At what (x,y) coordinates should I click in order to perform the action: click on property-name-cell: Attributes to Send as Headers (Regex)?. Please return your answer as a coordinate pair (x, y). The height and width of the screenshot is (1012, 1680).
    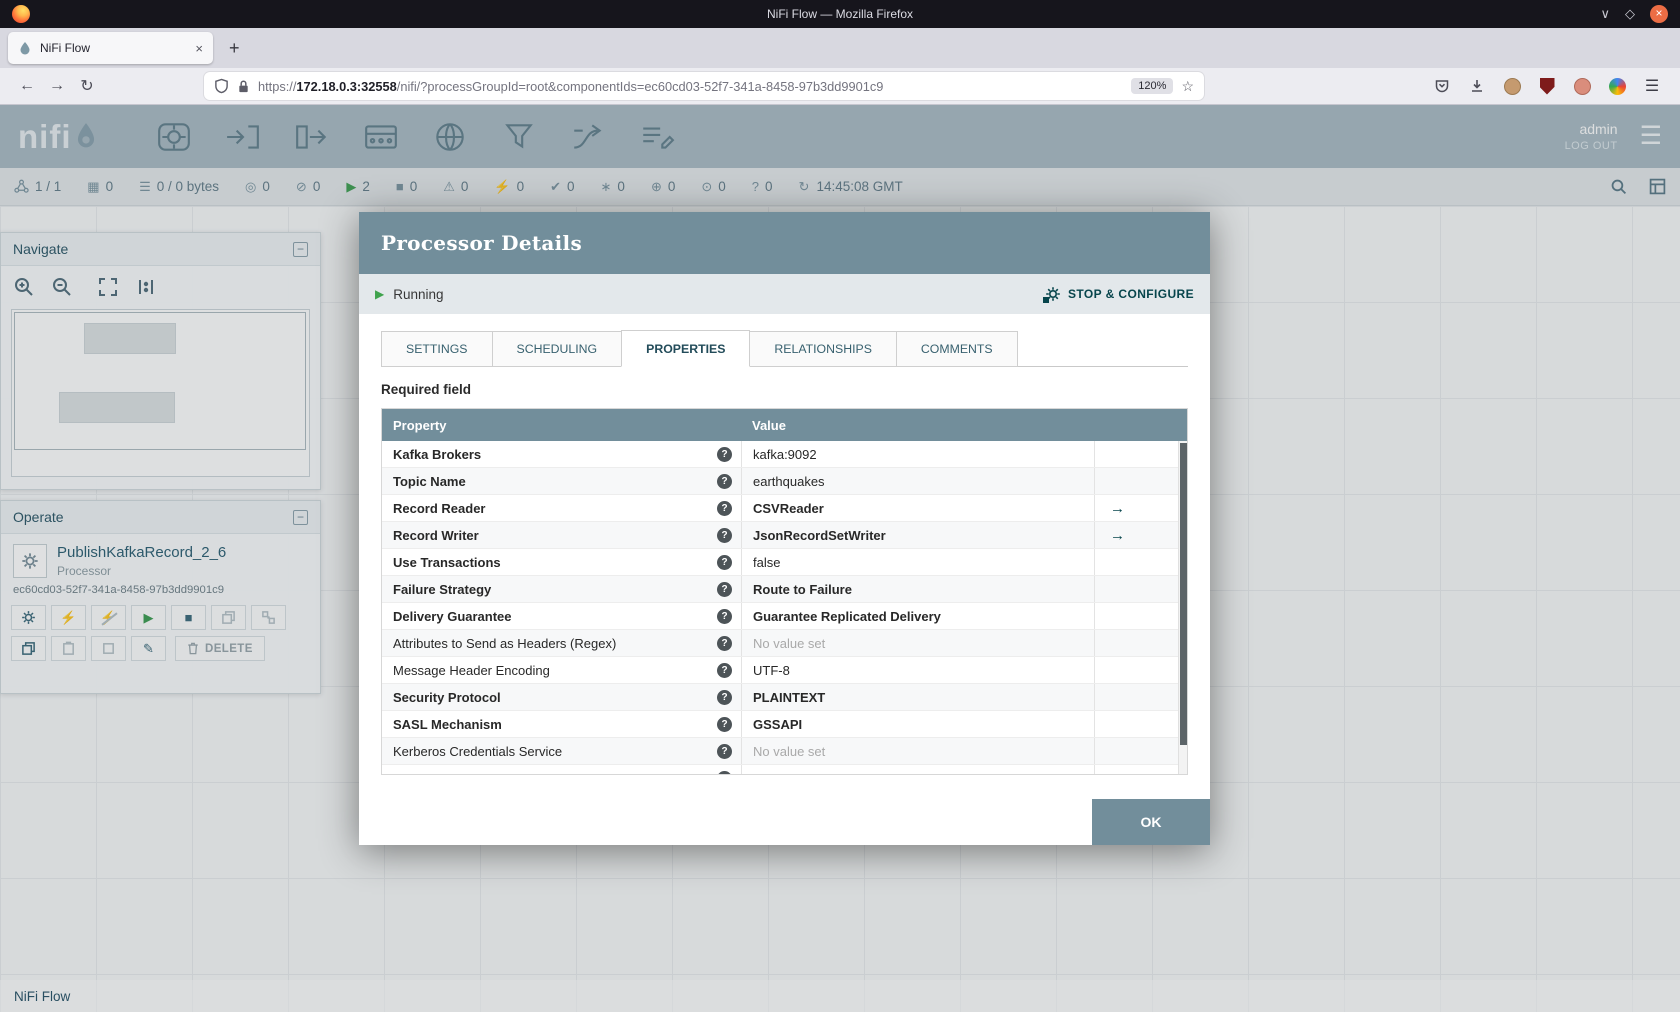
    Looking at the image, I should click on (561, 643).